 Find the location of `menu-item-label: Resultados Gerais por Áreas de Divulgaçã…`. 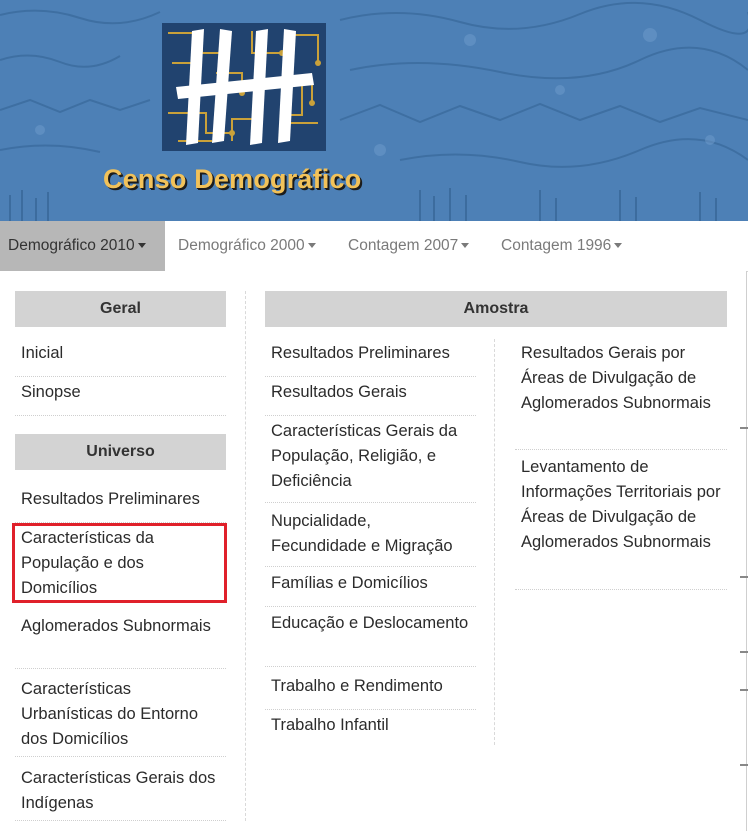

menu-item-label: Resultados Gerais por Áreas de Divulgaçã… is located at coordinates (616, 378).